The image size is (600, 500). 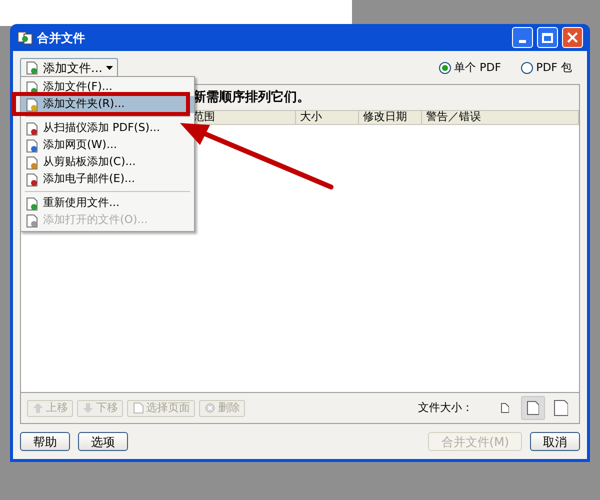 What do you see at coordinates (453, 117) in the screenshot?
I see `column-header: 警告／错误` at bounding box center [453, 117].